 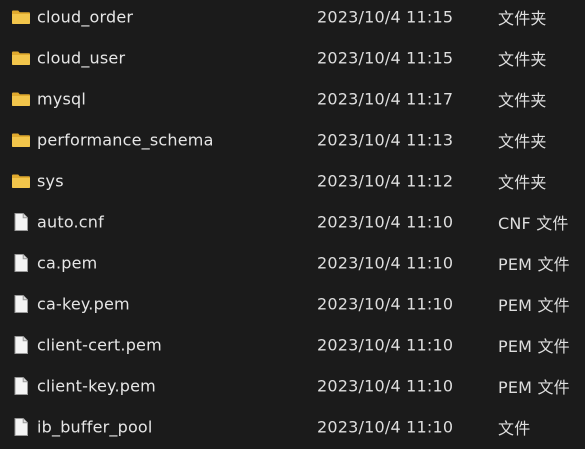 I want to click on file-name: ca.pem, so click(x=67, y=263).